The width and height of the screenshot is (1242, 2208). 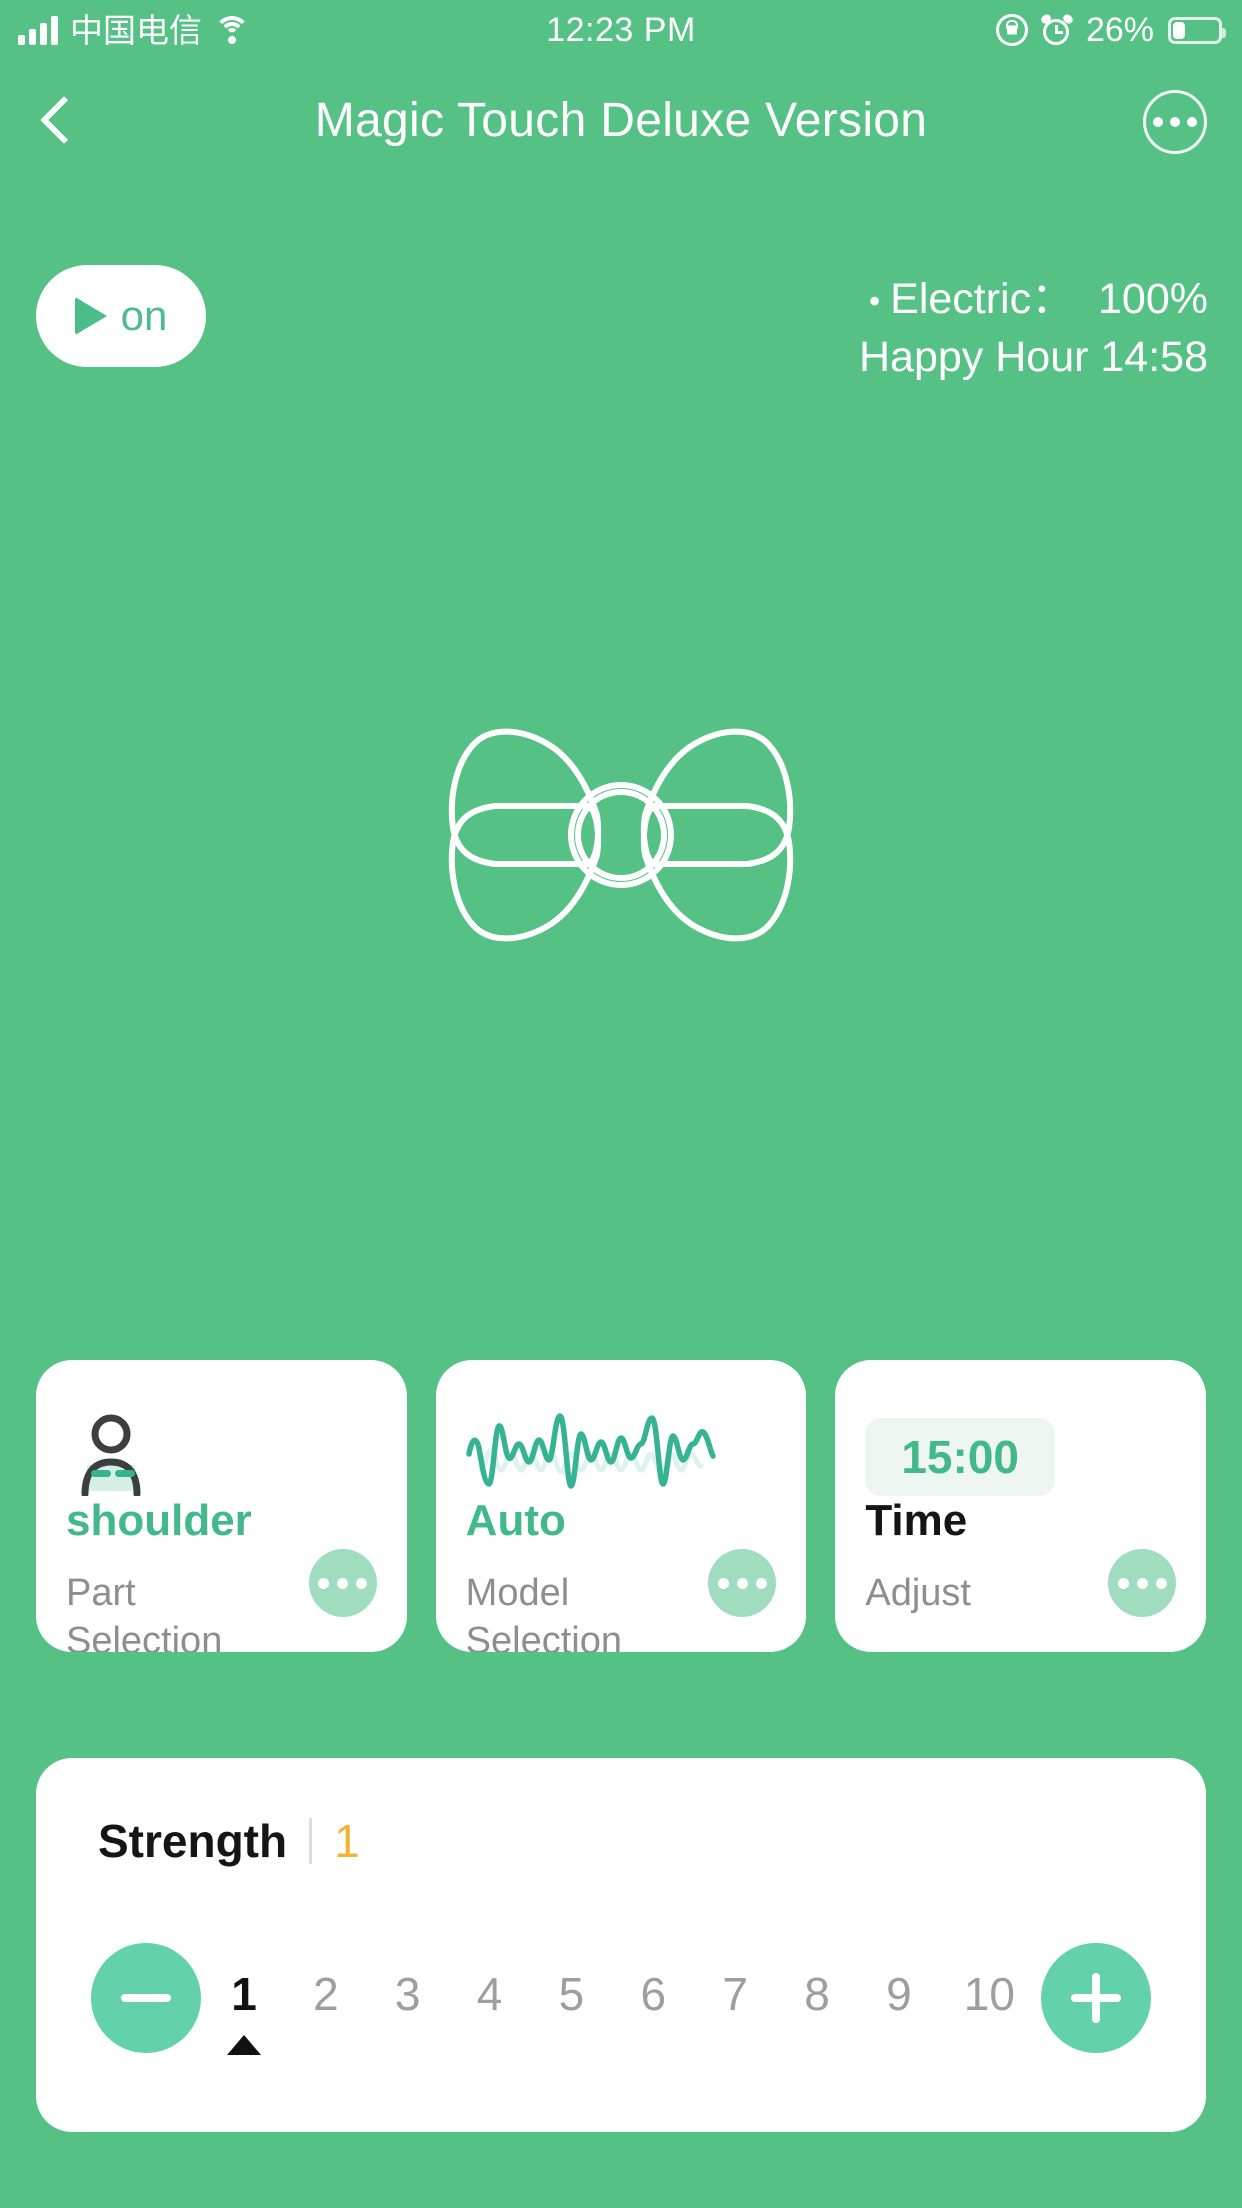 What do you see at coordinates (817, 1994) in the screenshot?
I see `strength-tick-label: 8` at bounding box center [817, 1994].